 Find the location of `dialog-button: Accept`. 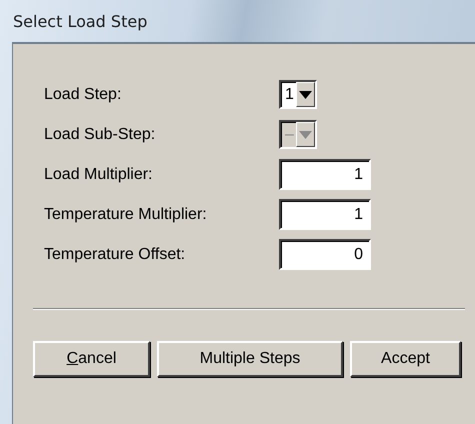

dialog-button: Accept is located at coordinates (405, 359).